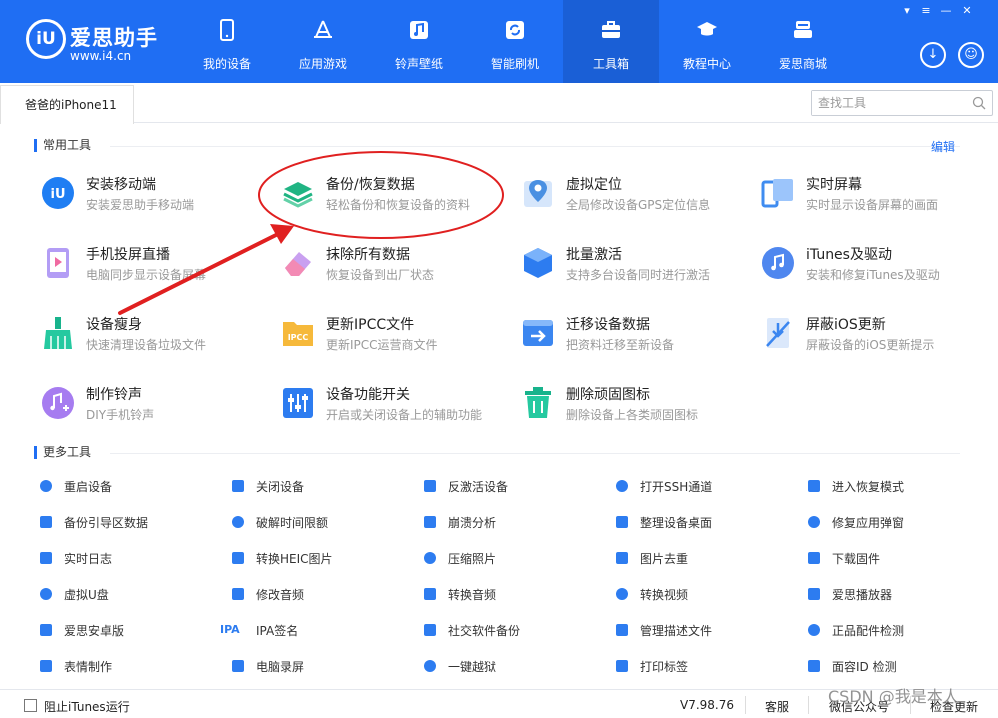 Image resolution: width=998 pixels, height=718 pixels. What do you see at coordinates (323, 41) in the screenshot?
I see `nav-apps-games: 应用游戏` at bounding box center [323, 41].